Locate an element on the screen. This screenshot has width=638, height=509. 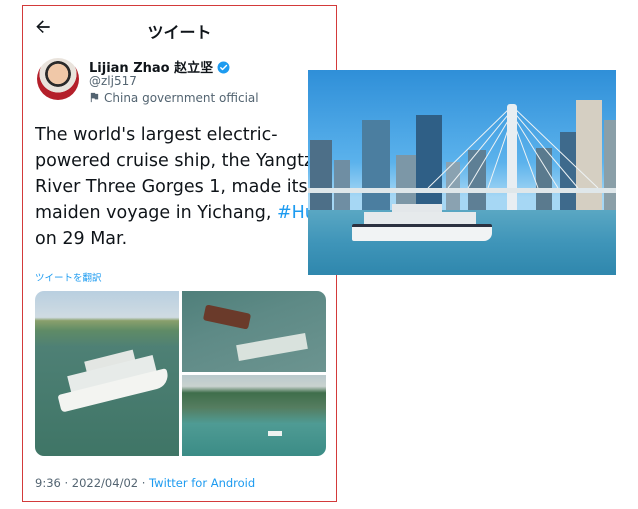
media-photo-ship is located at coordinates (107, 373).